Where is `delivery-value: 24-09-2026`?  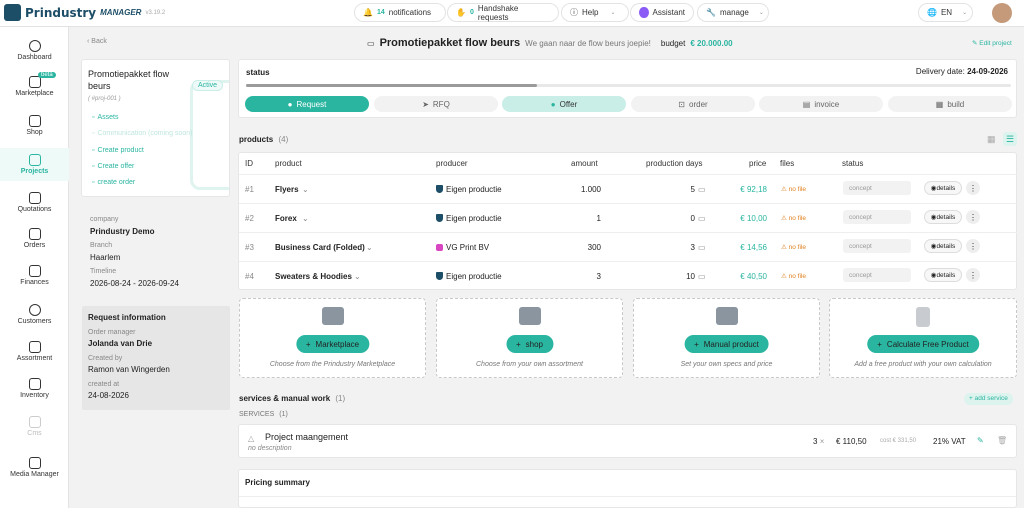
delivery-value: 24-09-2026 is located at coordinates (987, 71).